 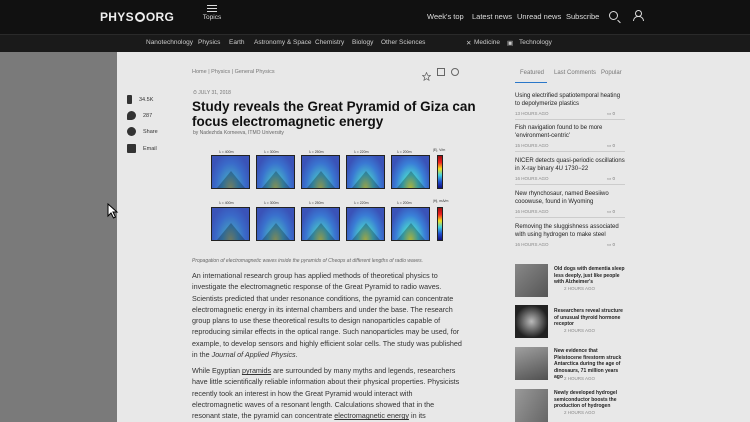 What do you see at coordinates (455, 72) in the screenshot?
I see `print-icon` at bounding box center [455, 72].